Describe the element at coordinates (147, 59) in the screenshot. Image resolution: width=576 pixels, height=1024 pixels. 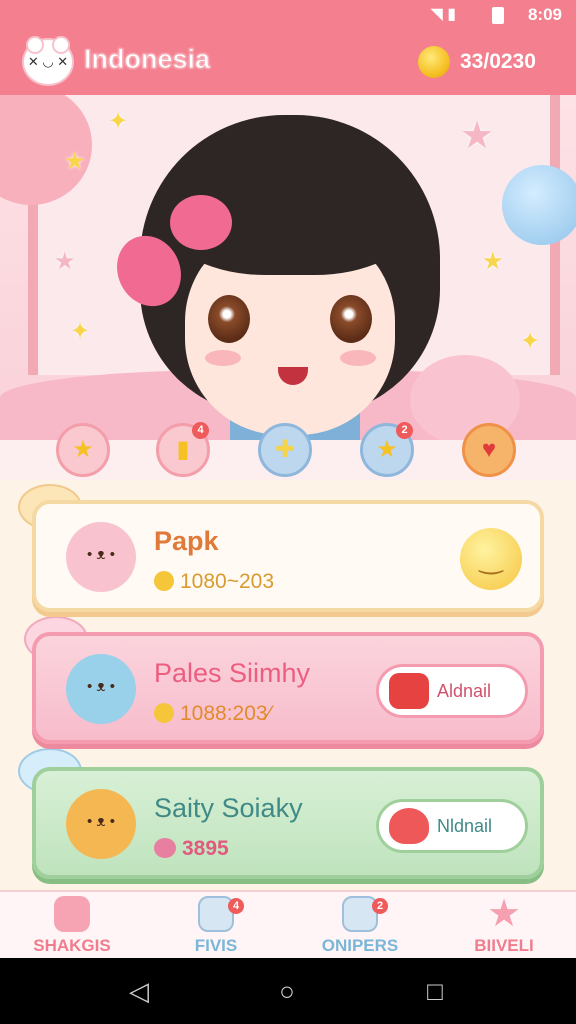
I see `page-title: Indonesia` at that location.